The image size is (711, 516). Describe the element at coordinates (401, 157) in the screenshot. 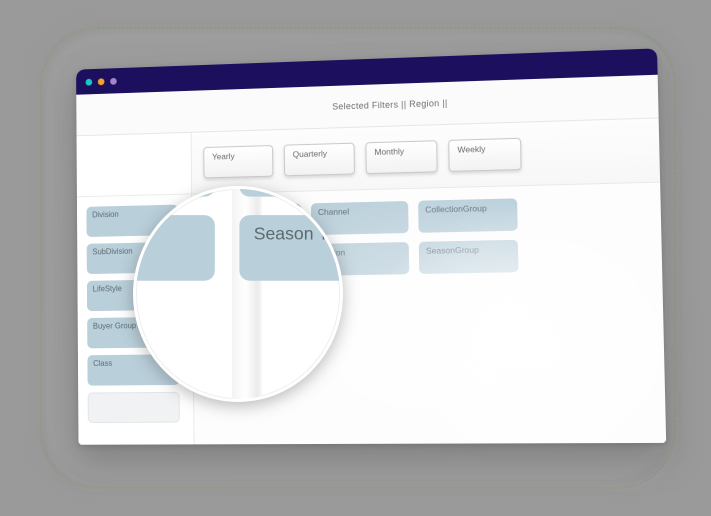

I see `period-button-monthly: Monthly` at that location.